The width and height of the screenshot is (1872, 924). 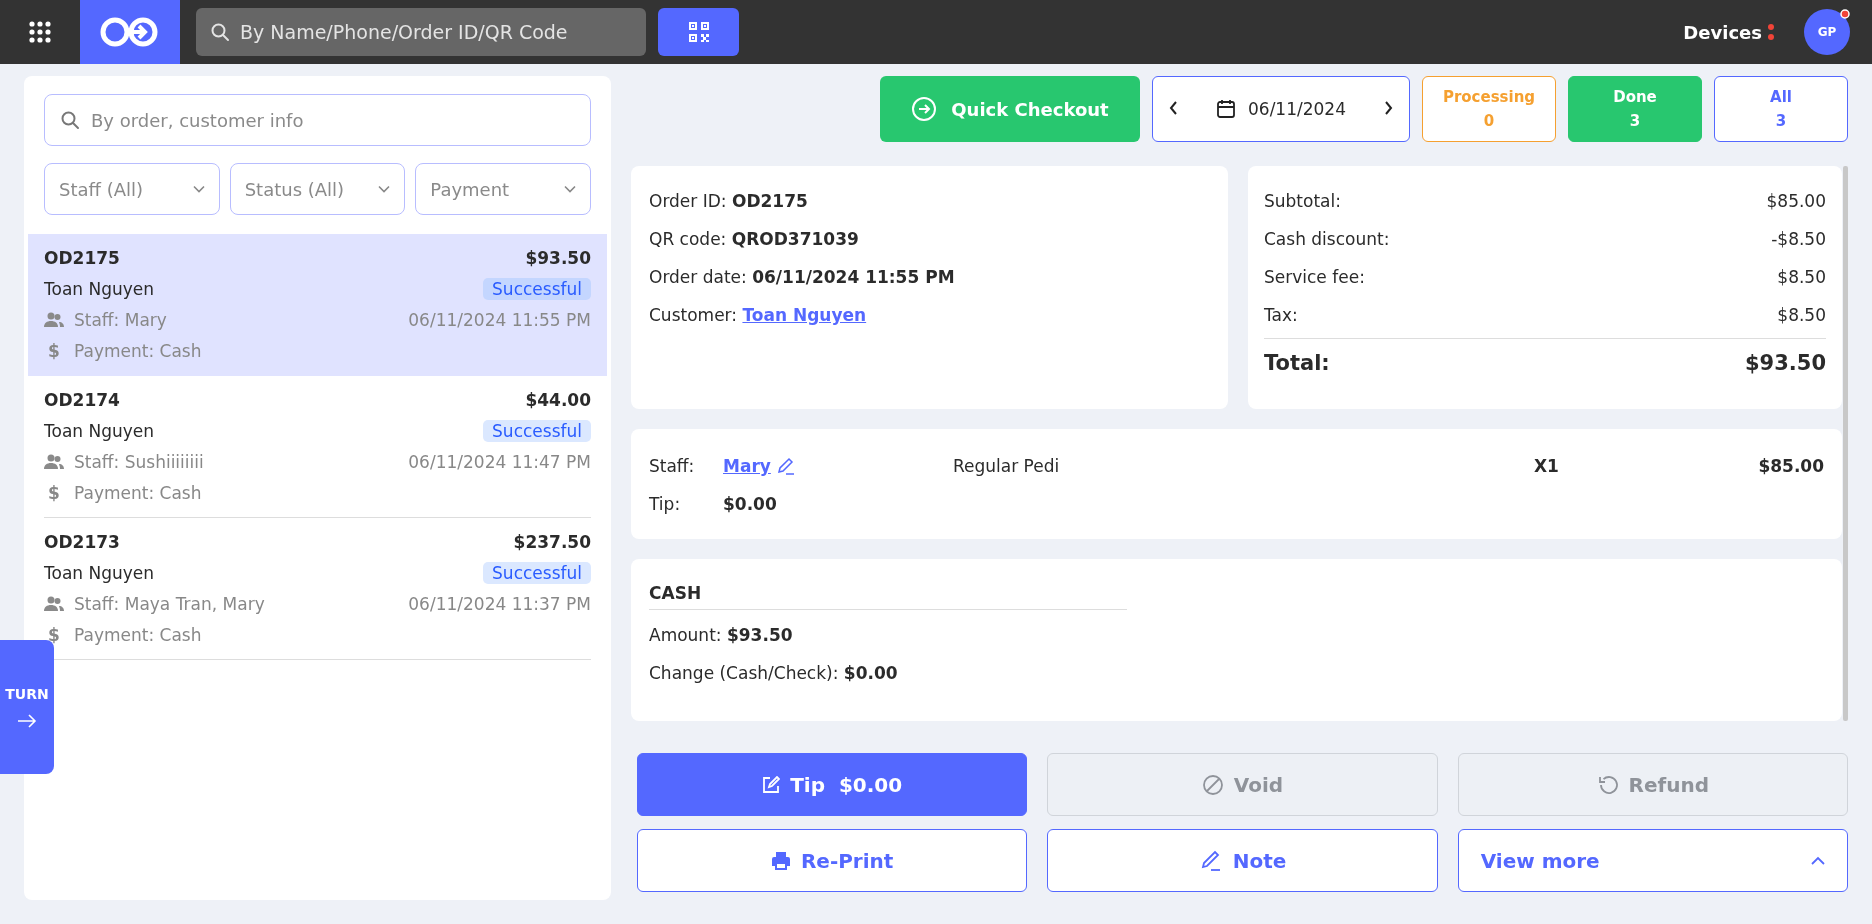 I want to click on grand-total-label: Total:, so click(x=1297, y=363).